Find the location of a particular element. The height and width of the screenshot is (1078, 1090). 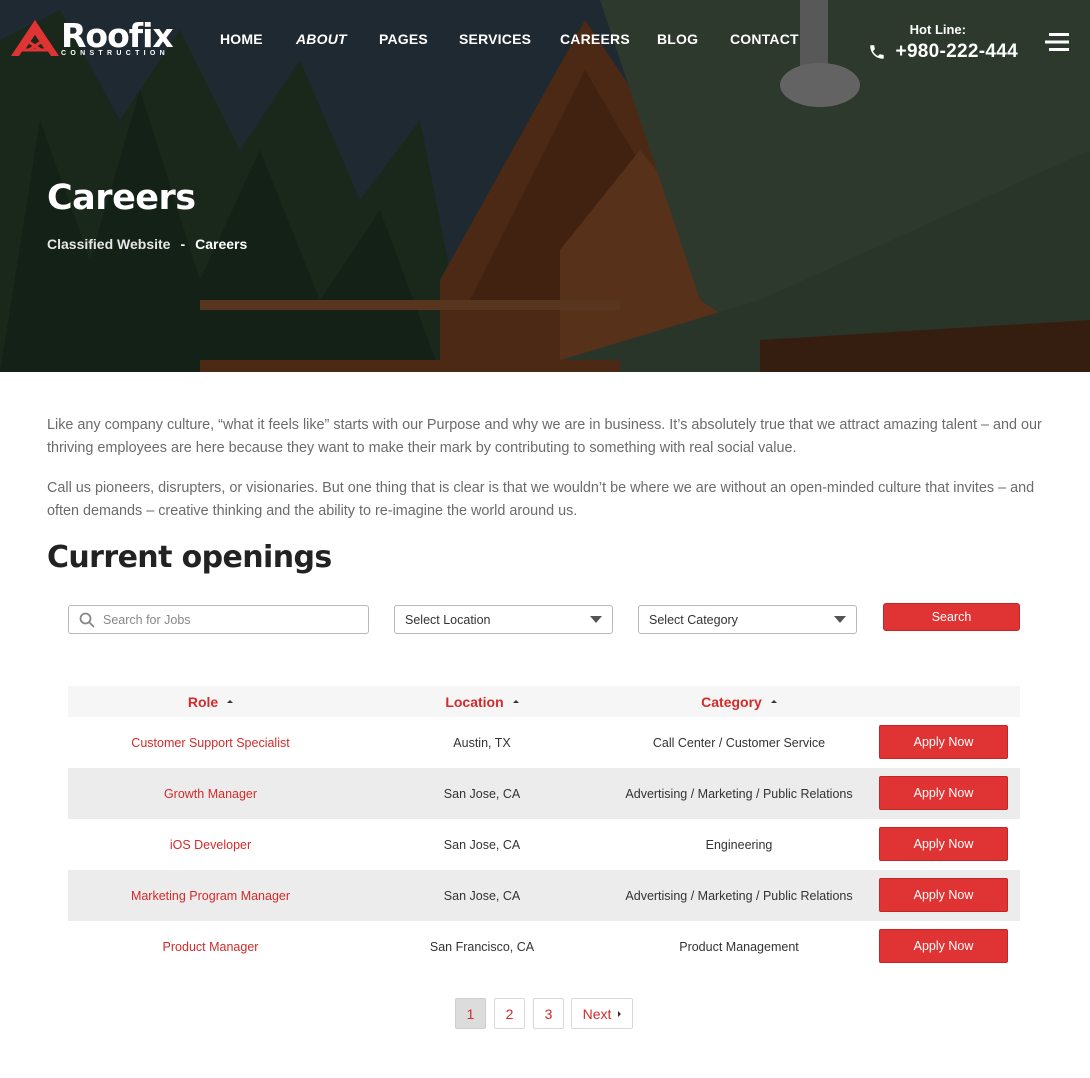

job-category: Call Center / Customer Service is located at coordinates (739, 742).